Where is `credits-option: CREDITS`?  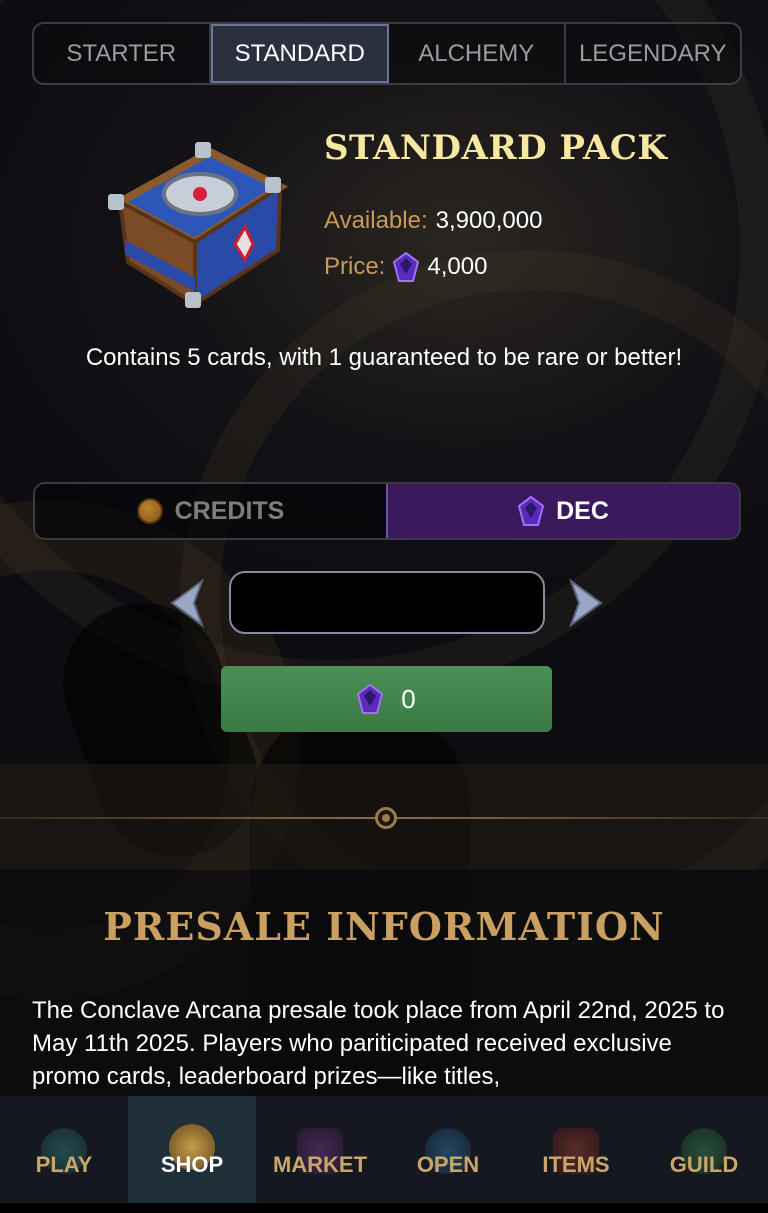
credits-option: CREDITS is located at coordinates (210, 511).